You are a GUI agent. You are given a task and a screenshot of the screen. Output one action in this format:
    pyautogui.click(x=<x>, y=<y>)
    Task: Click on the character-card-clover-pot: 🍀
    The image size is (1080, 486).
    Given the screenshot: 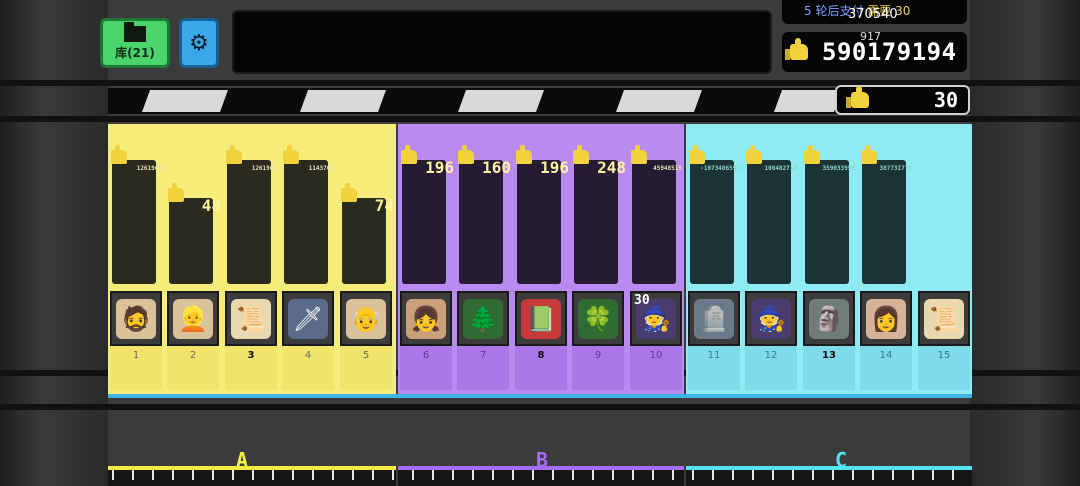 What is the action you would take?
    pyautogui.click(x=598, y=318)
    